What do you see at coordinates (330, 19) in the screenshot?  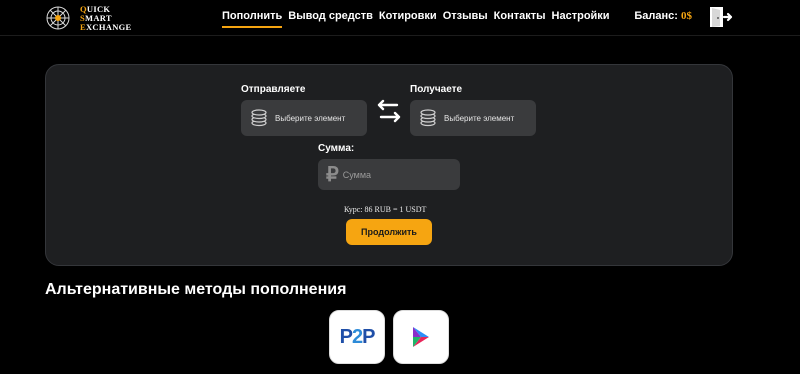 I see `nav-withdraw: Вывод средств` at bounding box center [330, 19].